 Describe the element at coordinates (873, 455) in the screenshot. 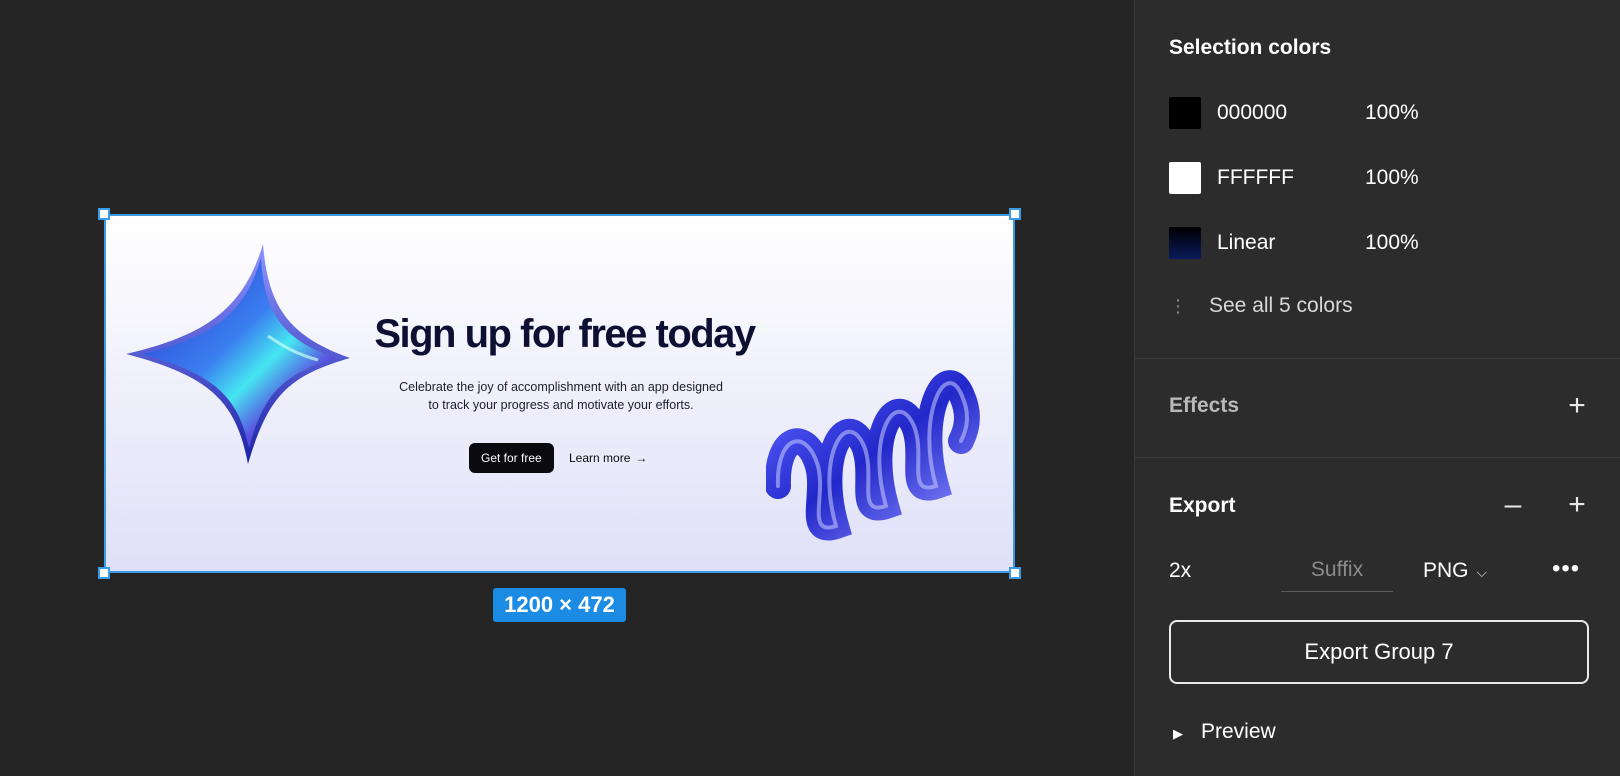

I see `spring-3d-illustration` at that location.